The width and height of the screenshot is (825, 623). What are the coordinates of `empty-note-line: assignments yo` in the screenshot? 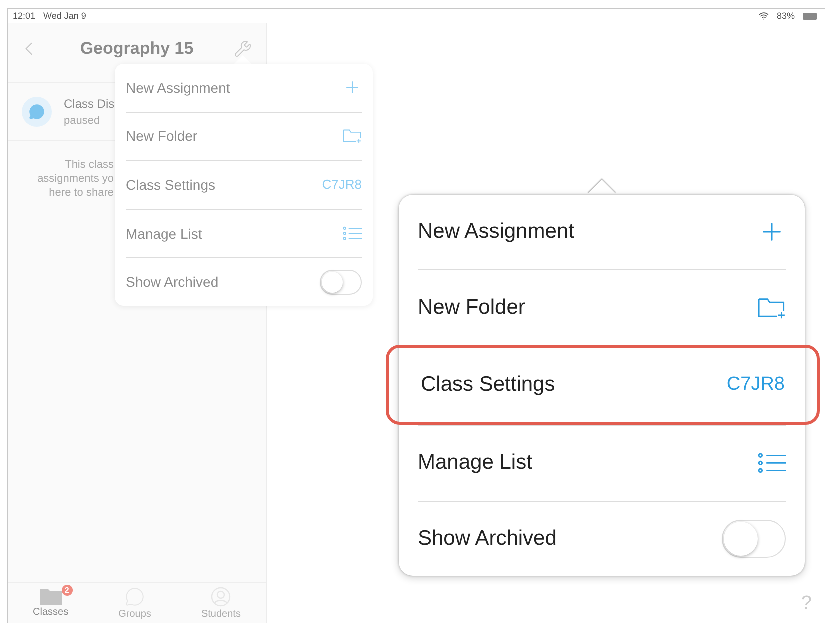 It's located at (76, 179).